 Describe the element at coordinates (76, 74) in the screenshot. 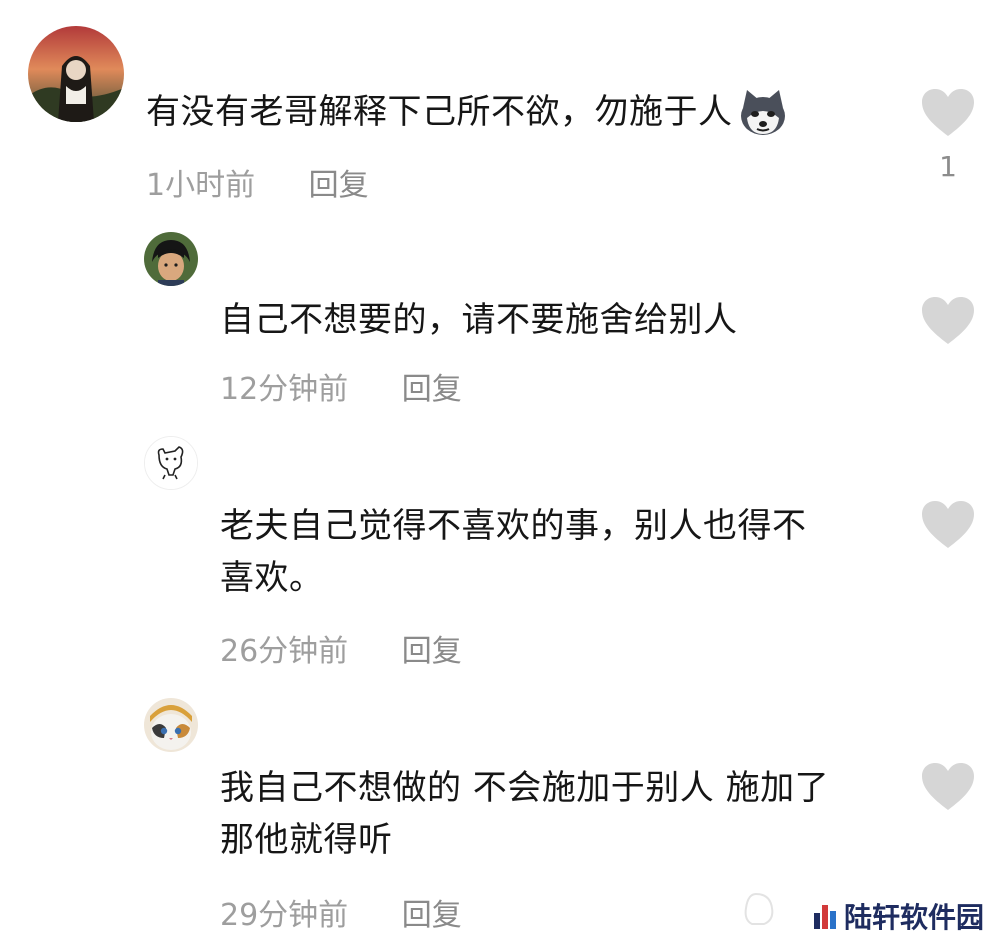

I see `user-avatar` at that location.